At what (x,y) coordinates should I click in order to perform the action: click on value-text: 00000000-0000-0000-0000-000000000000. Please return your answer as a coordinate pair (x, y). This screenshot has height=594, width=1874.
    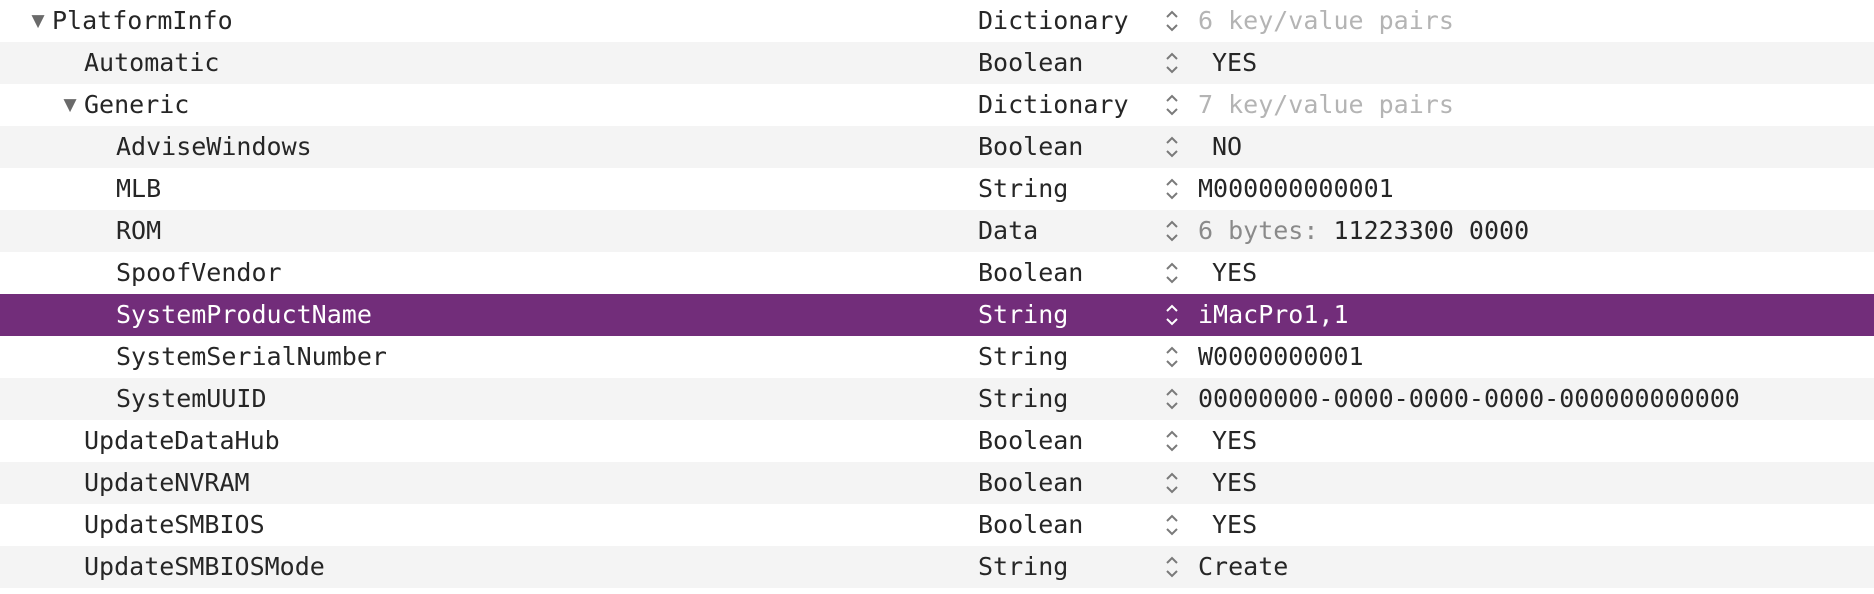
    Looking at the image, I should click on (1469, 398).